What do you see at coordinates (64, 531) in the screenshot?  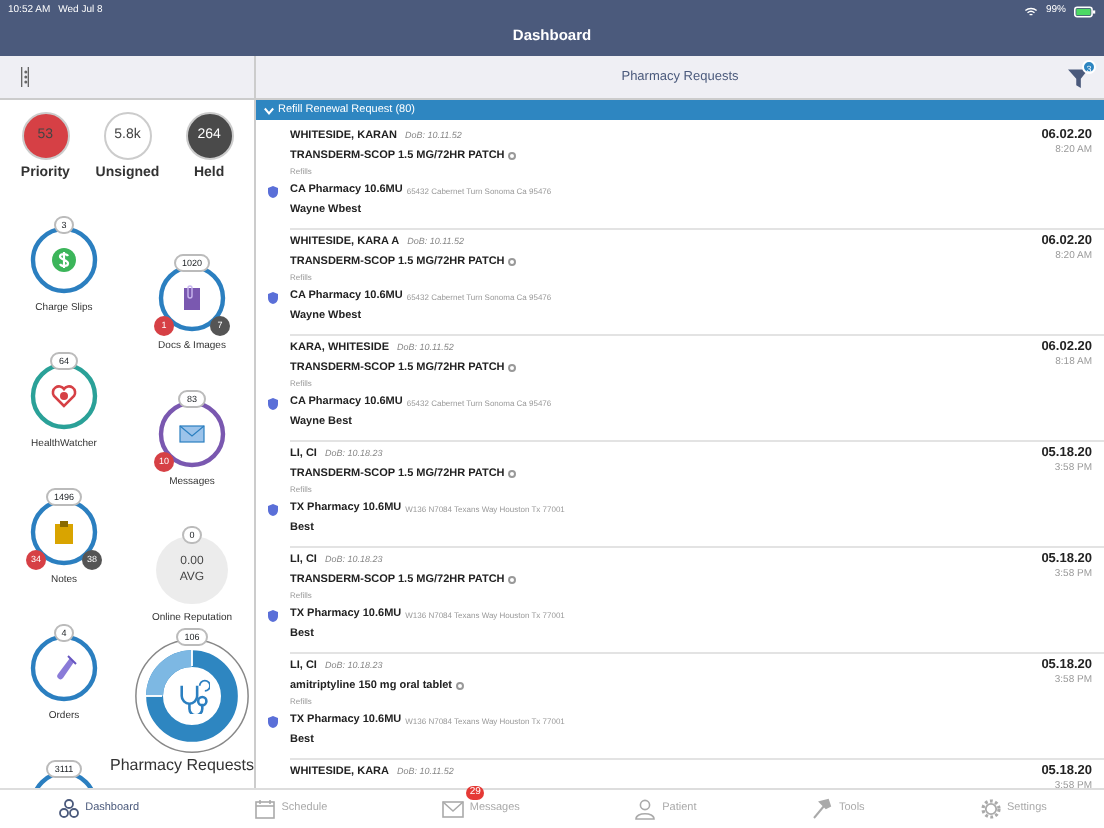 I see `clipboard-icon` at bounding box center [64, 531].